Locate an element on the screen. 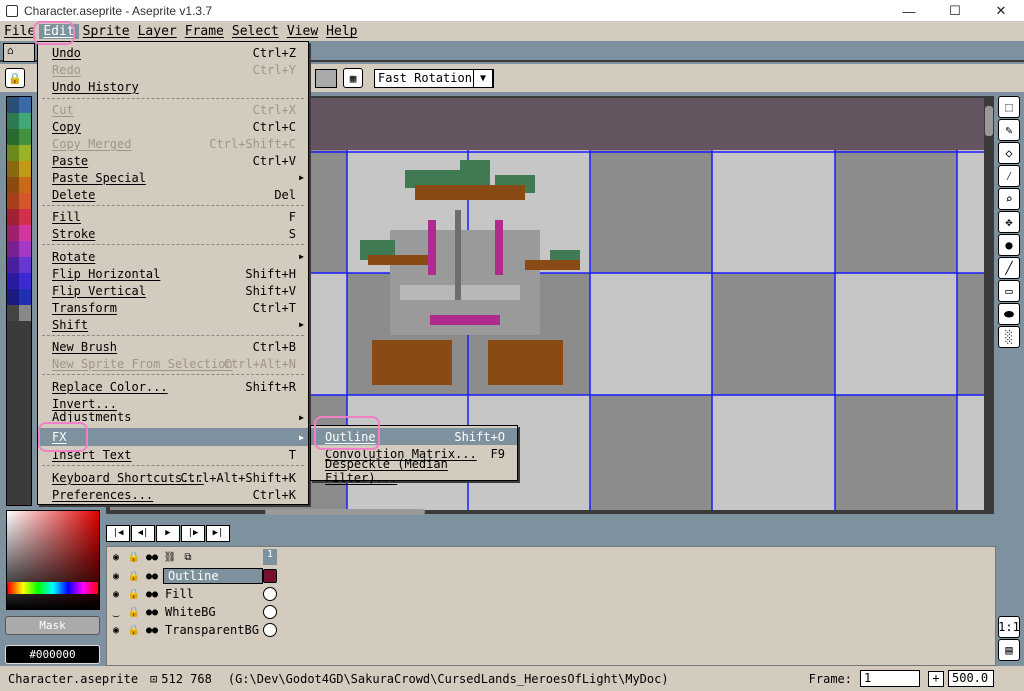 This screenshot has height=691, width=1024. menu-file: File is located at coordinates (19, 31).